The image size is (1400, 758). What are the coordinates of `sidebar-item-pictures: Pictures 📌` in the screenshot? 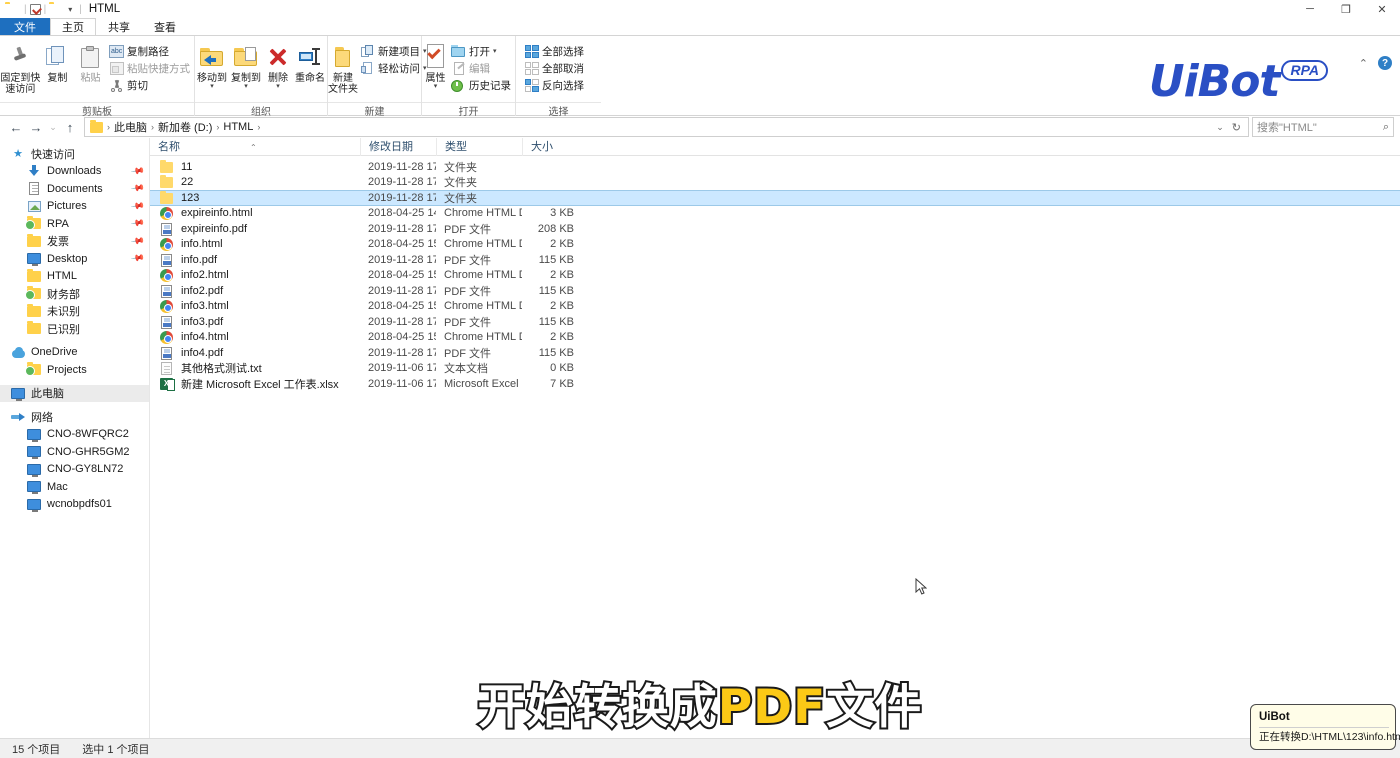 It's located at (74, 207).